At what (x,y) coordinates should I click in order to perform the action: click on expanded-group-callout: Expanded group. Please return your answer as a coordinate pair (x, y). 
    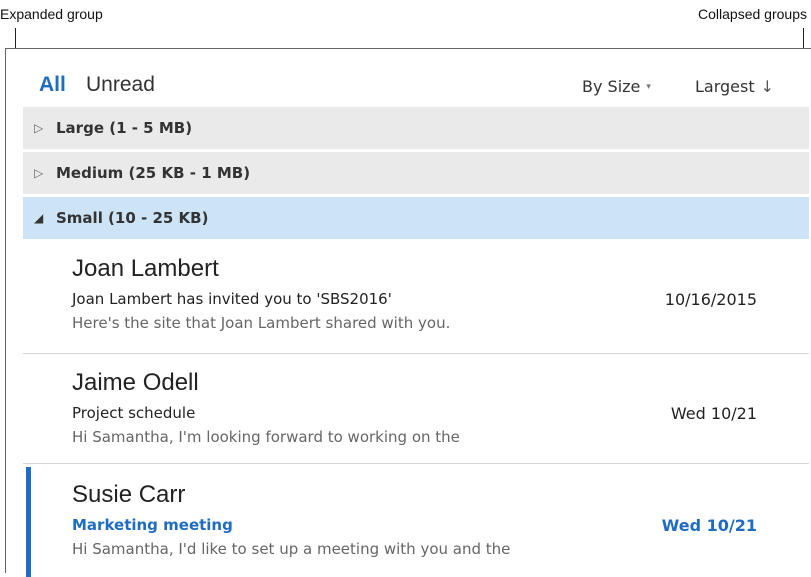
    Looking at the image, I should click on (51, 14).